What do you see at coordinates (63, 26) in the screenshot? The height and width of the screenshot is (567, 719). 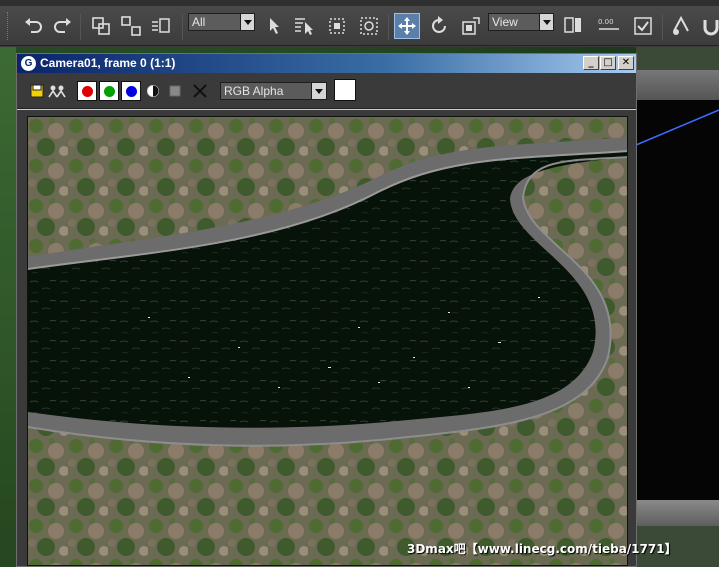 I see `redo-icon` at bounding box center [63, 26].